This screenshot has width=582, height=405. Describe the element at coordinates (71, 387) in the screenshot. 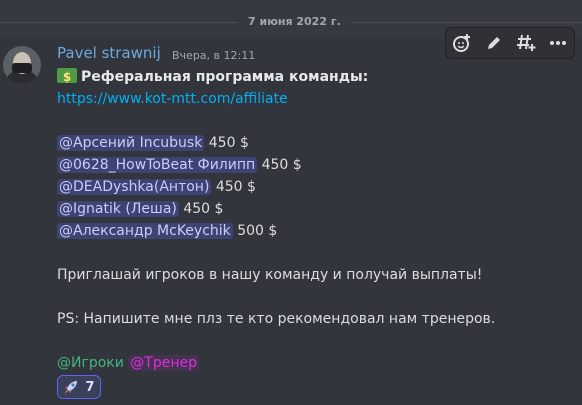

I see `rocket-icon` at that location.